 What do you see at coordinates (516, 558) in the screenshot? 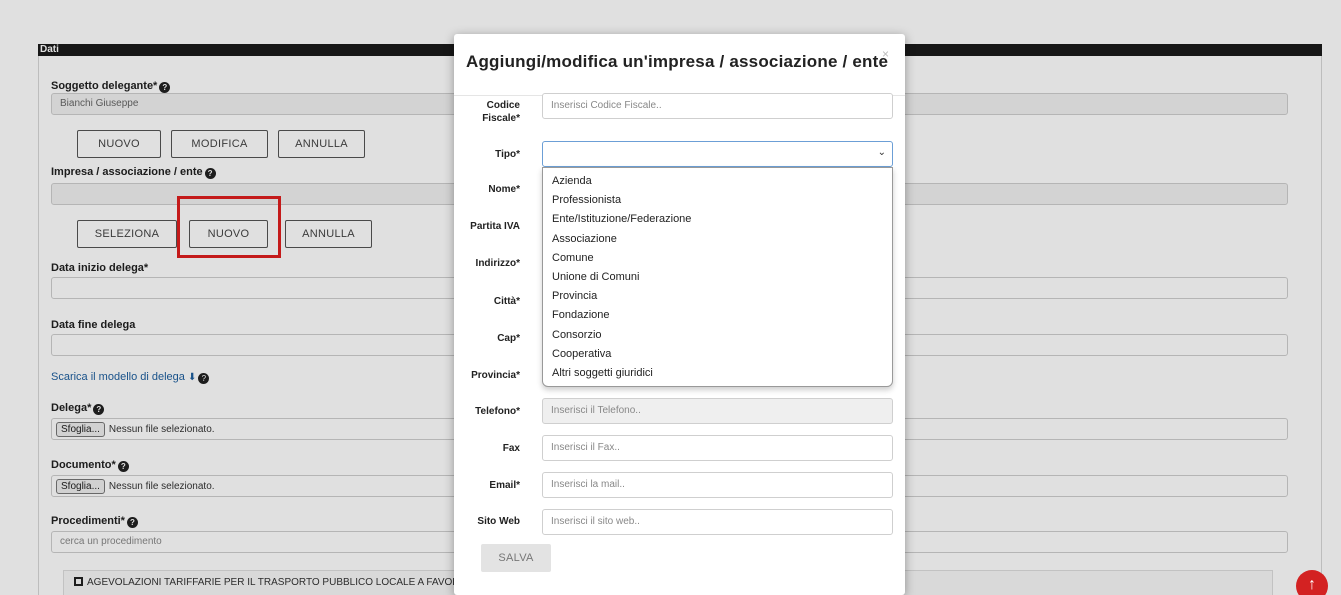
I see `save-button: SALVA` at bounding box center [516, 558].